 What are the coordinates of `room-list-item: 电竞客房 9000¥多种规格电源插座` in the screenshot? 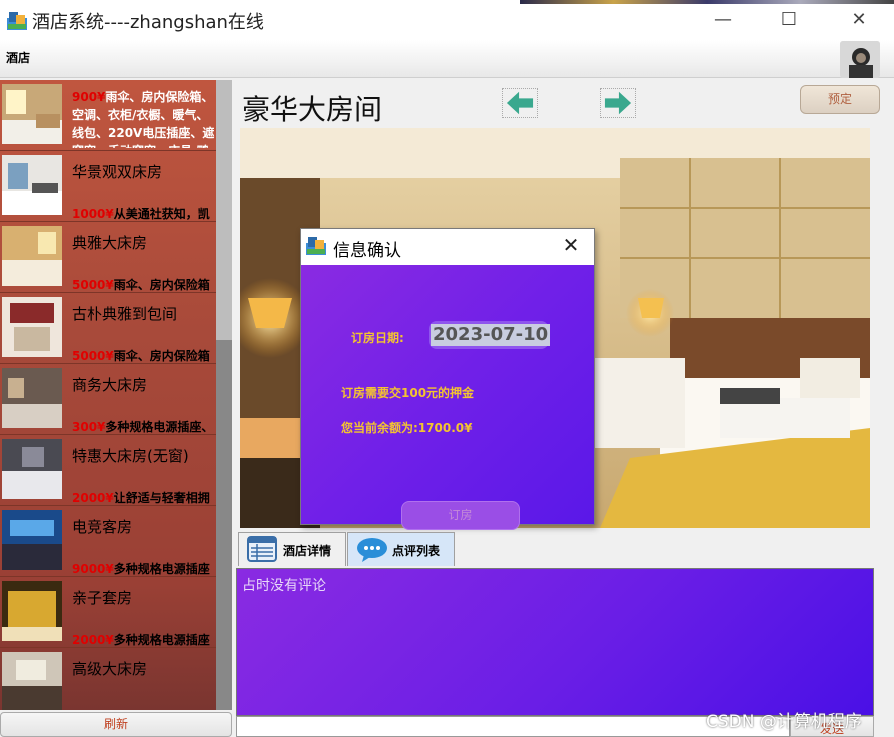 It's located at (108, 541).